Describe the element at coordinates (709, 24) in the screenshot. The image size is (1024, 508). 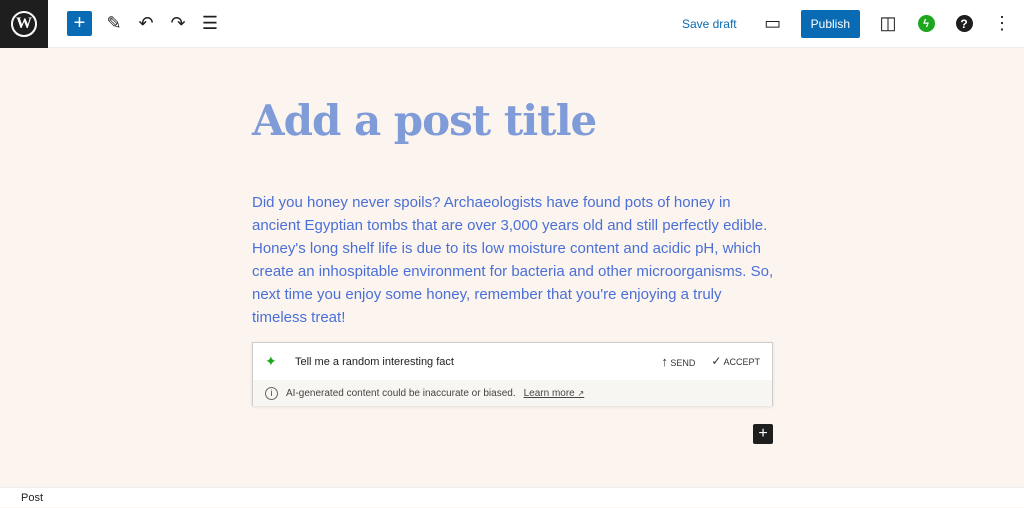
I see `save-draft-button: Save draft` at that location.